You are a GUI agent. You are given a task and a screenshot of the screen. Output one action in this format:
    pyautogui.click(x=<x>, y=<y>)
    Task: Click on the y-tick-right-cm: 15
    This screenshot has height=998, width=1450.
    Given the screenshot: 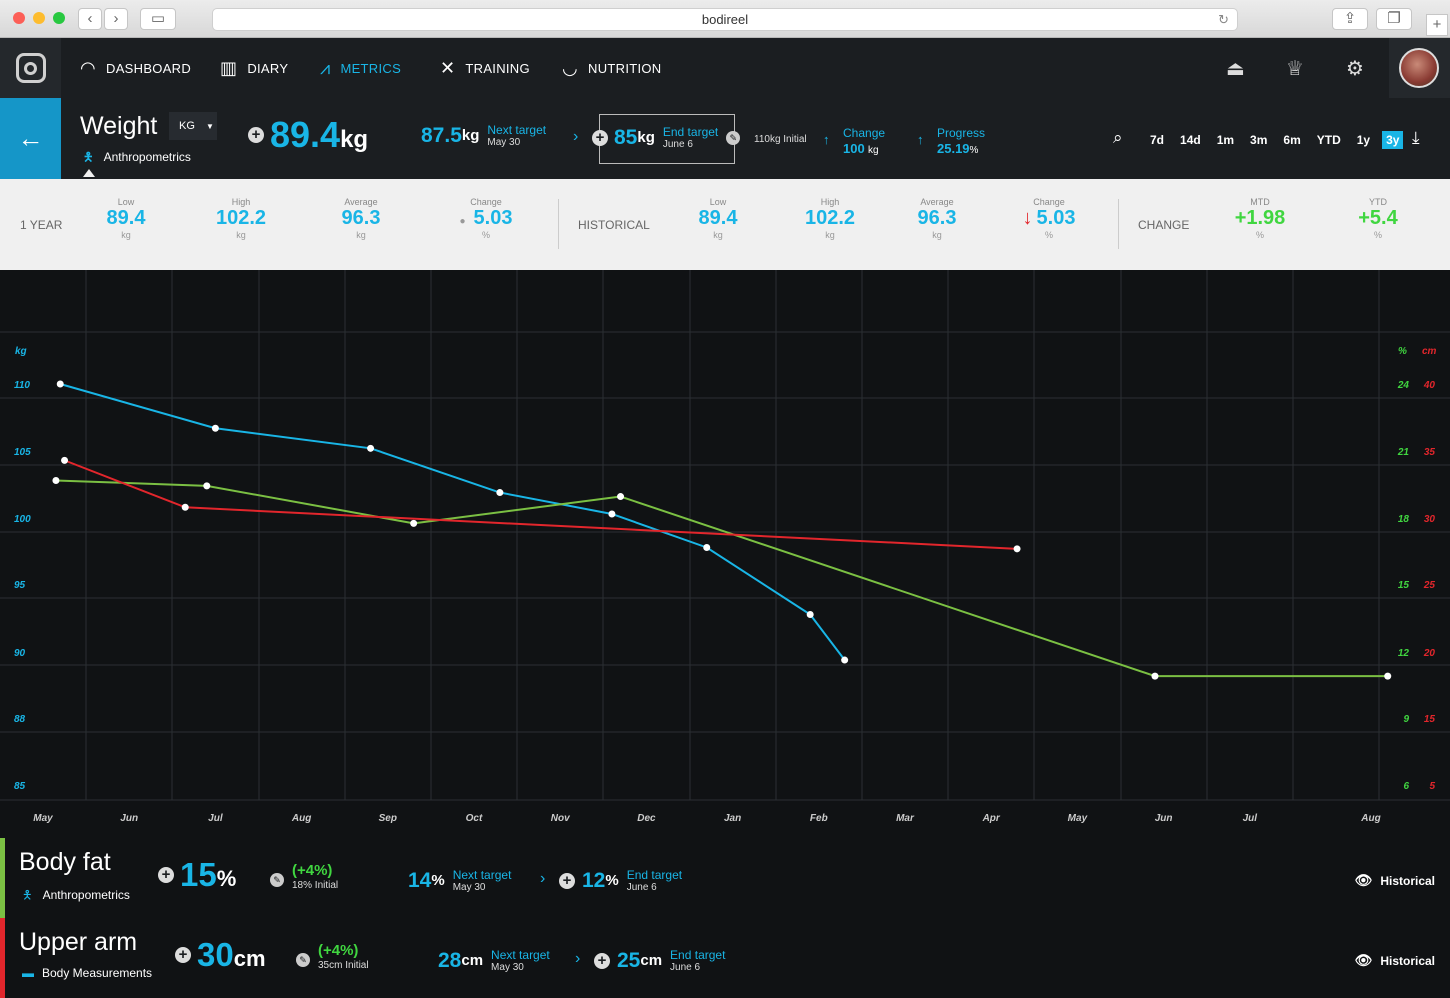 What is the action you would take?
    pyautogui.click(x=1430, y=719)
    